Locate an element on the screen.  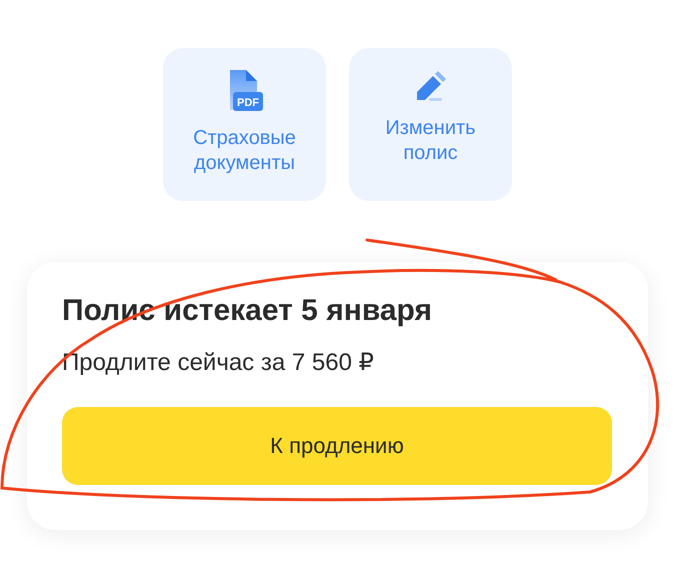
price-text: Продлите сейчас за 7 560 ₽ is located at coordinates (218, 363).